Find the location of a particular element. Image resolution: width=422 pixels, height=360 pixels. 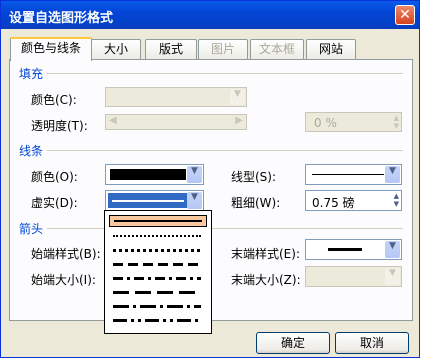

line-color-label: 颜色(O): is located at coordinates (54, 177).